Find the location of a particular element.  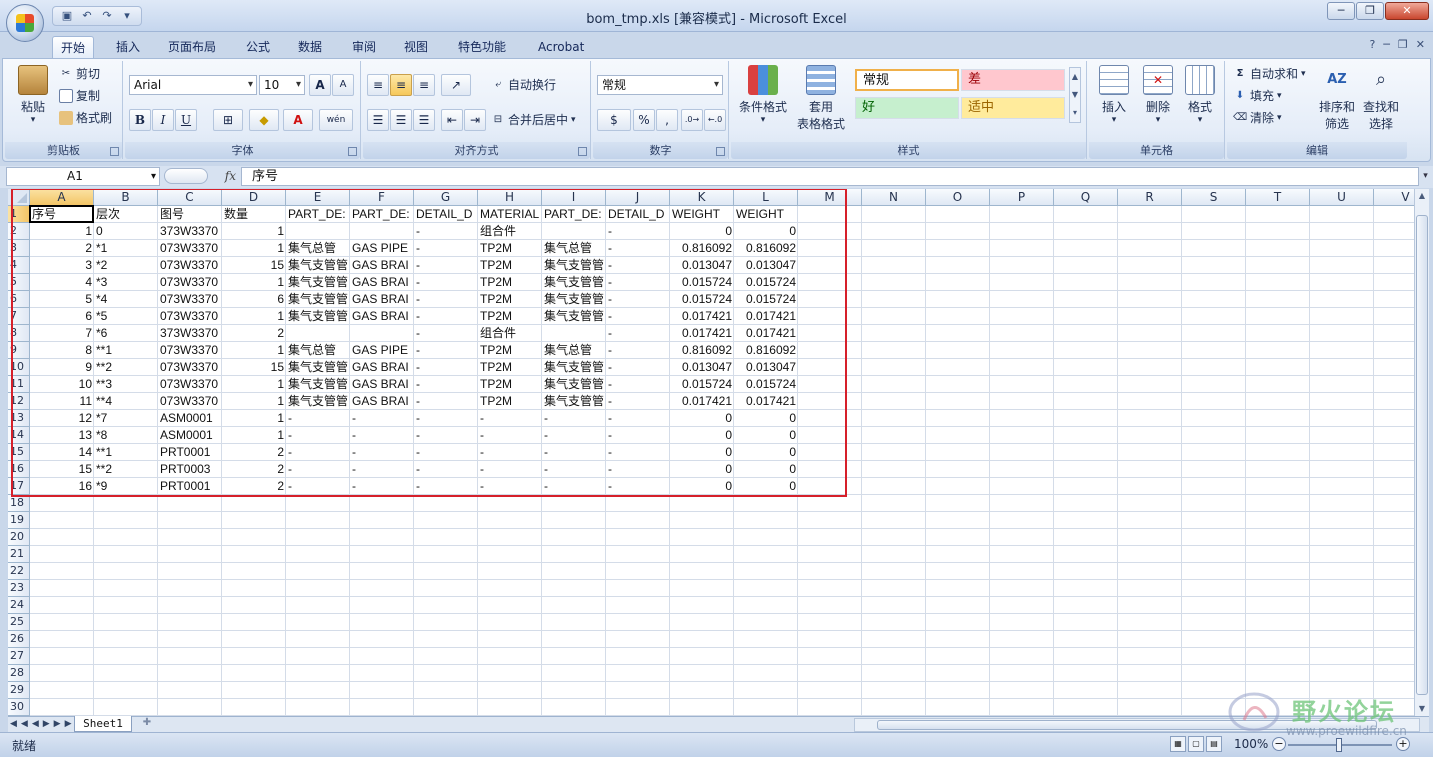

table-cell: GAS PIPE is located at coordinates (382, 350).